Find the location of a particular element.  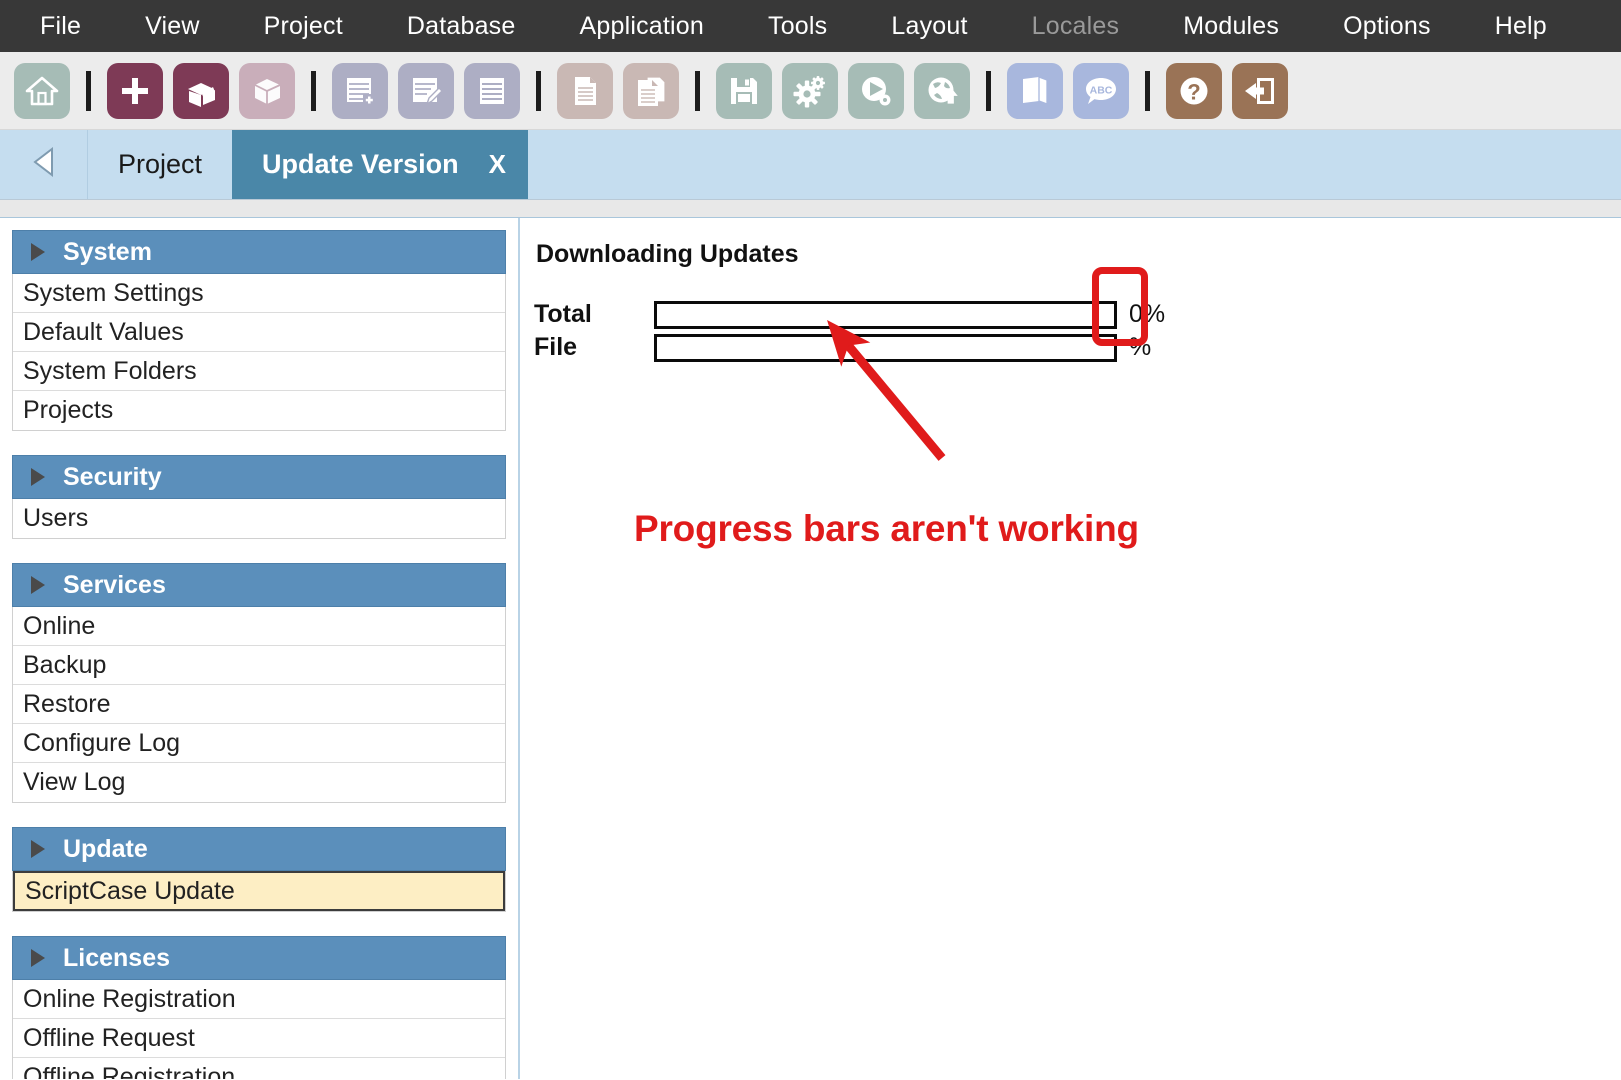

panel-list: ScriptCase Update is located at coordinates (259, 891).